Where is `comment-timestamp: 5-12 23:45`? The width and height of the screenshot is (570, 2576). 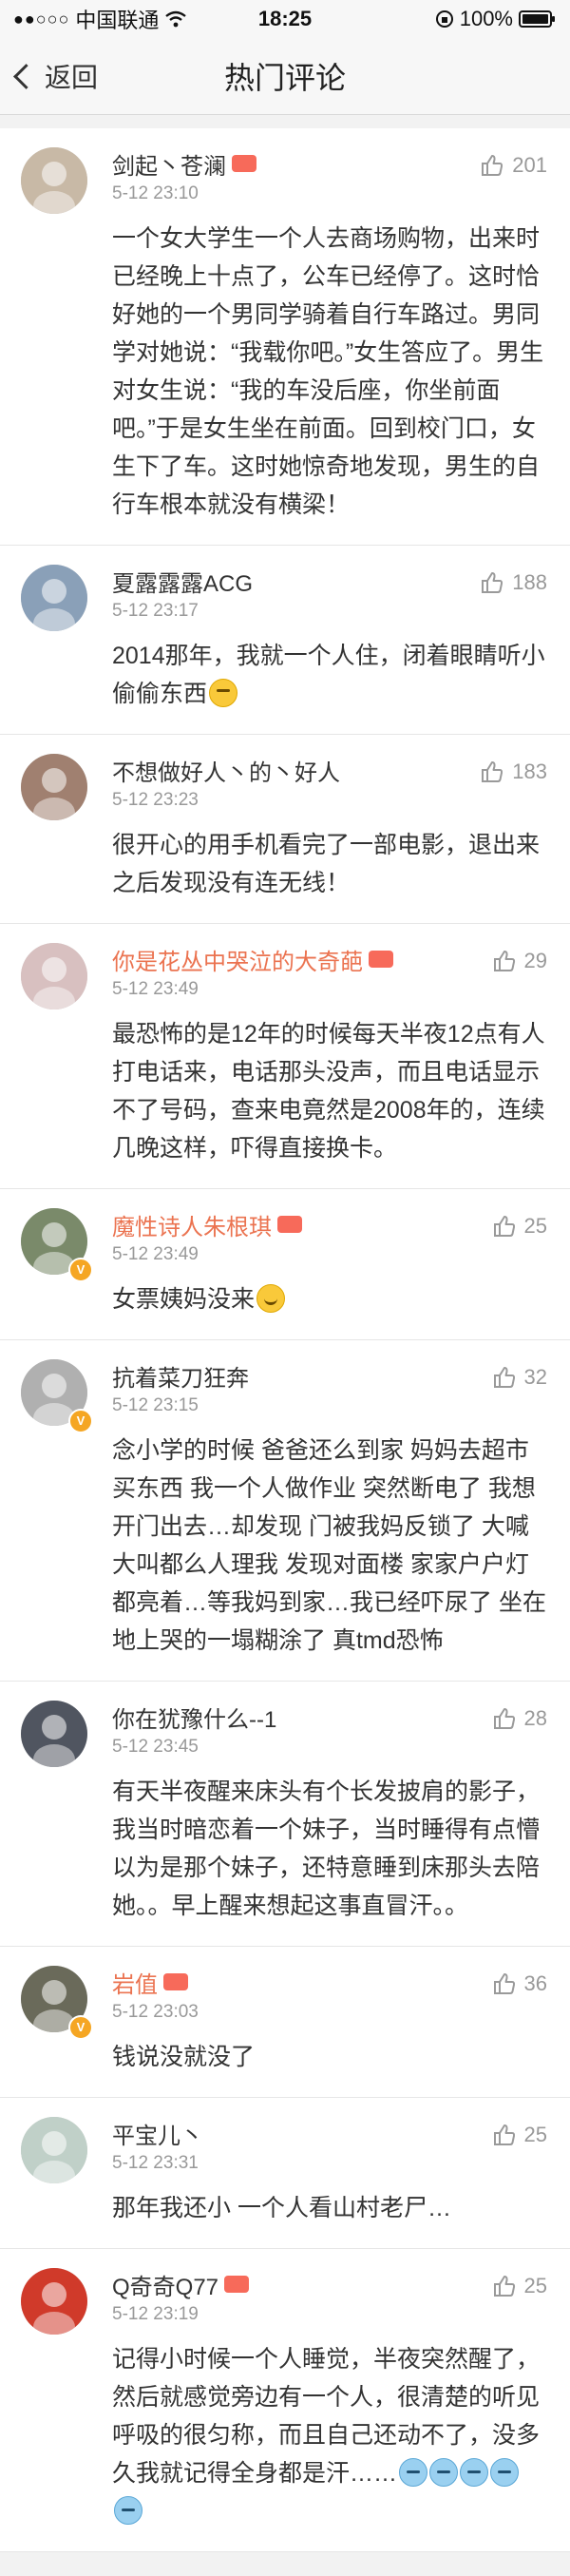 comment-timestamp: 5-12 23:45 is located at coordinates (155, 1747).